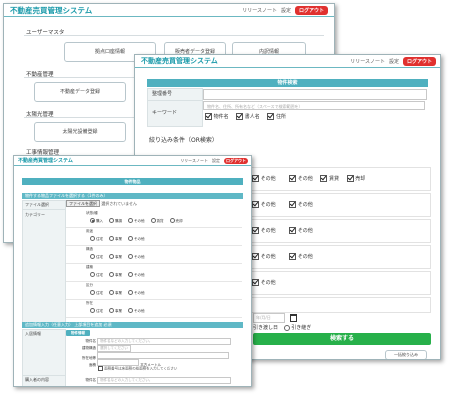 The image size is (450, 400). What do you see at coordinates (342, 339) in the screenshot?
I see `search-button: 検索する` at bounding box center [342, 339].